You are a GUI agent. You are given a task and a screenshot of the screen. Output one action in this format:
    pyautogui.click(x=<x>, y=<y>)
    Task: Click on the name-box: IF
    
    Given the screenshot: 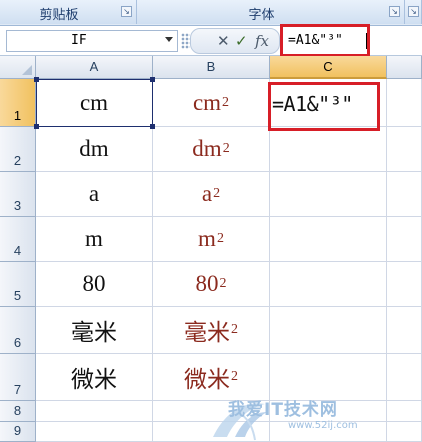 What is the action you would take?
    pyautogui.click(x=92, y=41)
    